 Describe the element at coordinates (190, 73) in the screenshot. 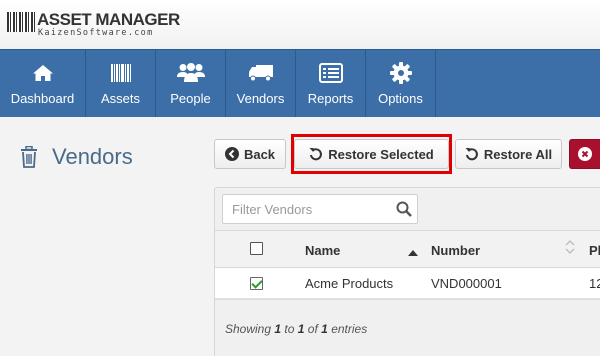

I see `users-icon` at that location.